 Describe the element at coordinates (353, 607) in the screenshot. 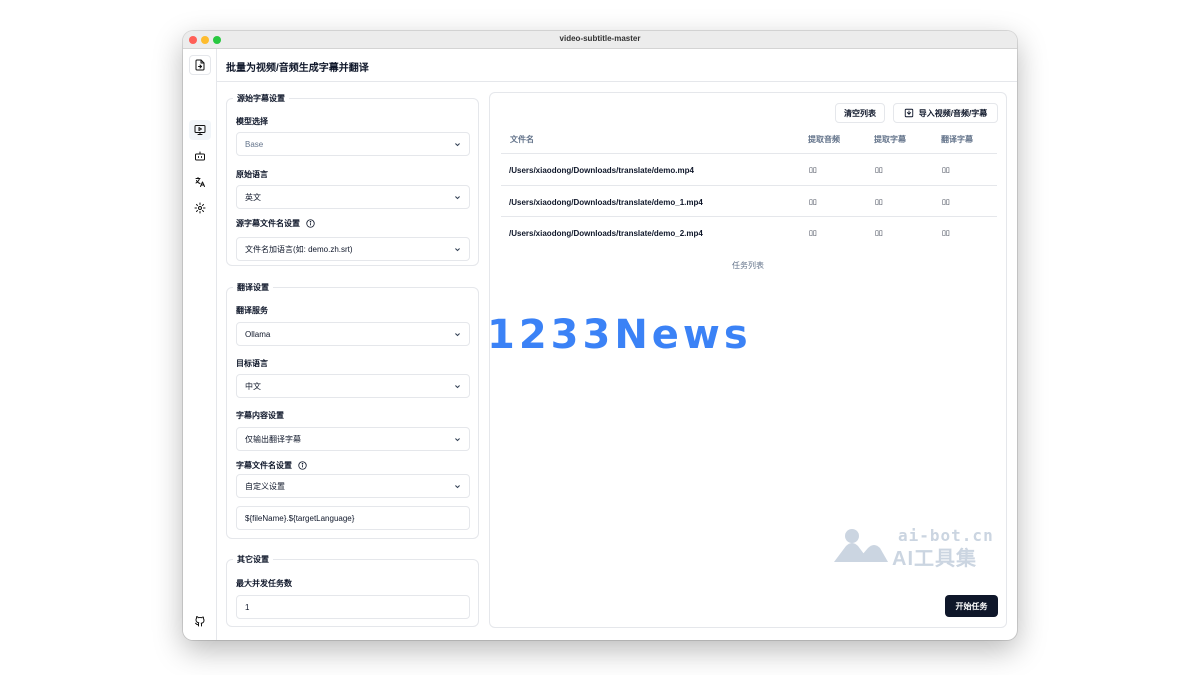

I see `max-concurrency-input: 1` at that location.